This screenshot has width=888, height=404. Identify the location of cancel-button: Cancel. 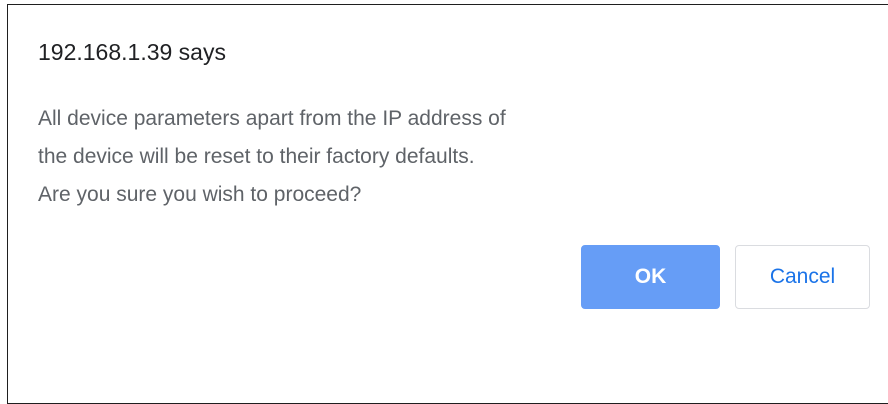
(802, 277).